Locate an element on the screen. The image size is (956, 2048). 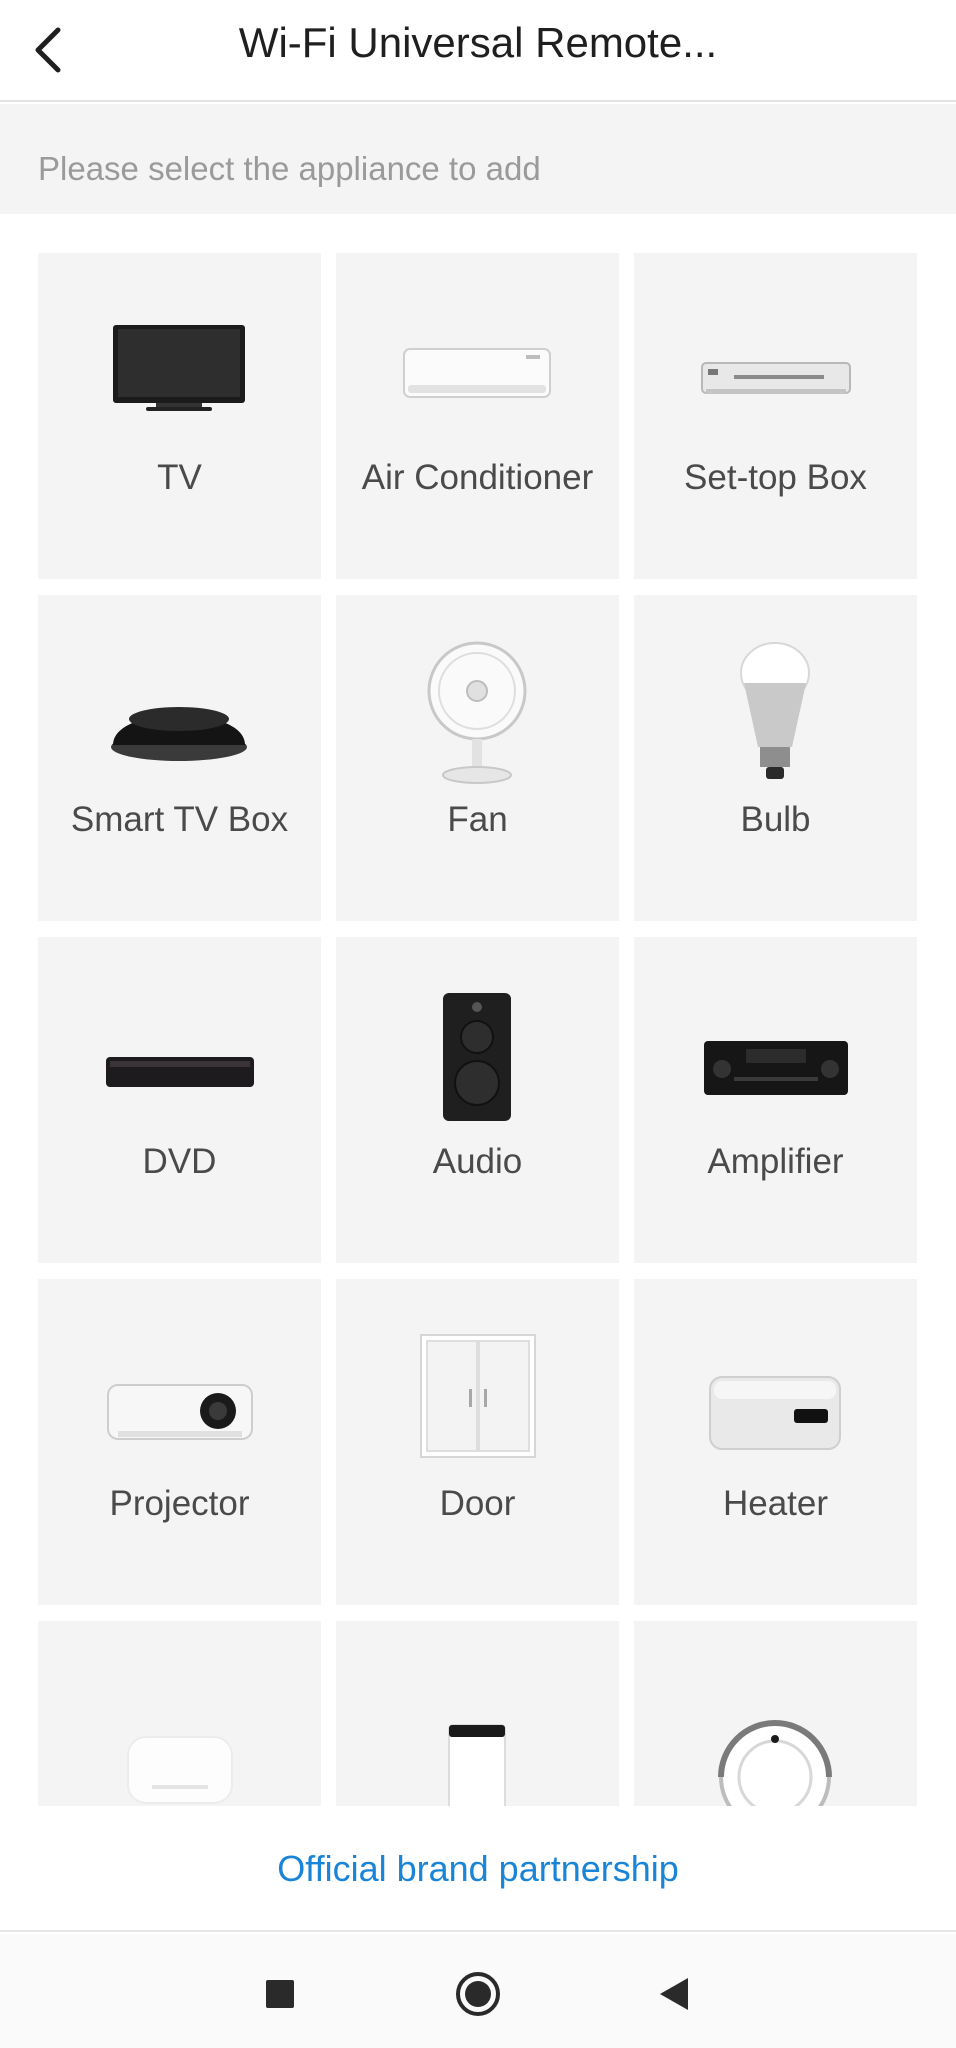
fan-icon is located at coordinates (477, 715).